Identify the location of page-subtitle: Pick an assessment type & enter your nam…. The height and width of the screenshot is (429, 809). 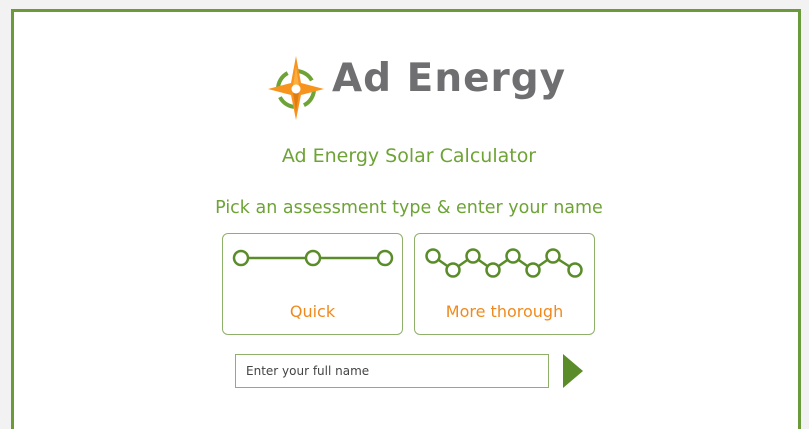
(409, 208).